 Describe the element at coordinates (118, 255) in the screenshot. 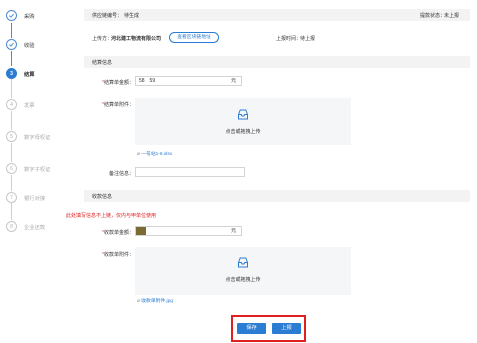

I see `receipt-attachment-label-text: 收款单附件：` at that location.